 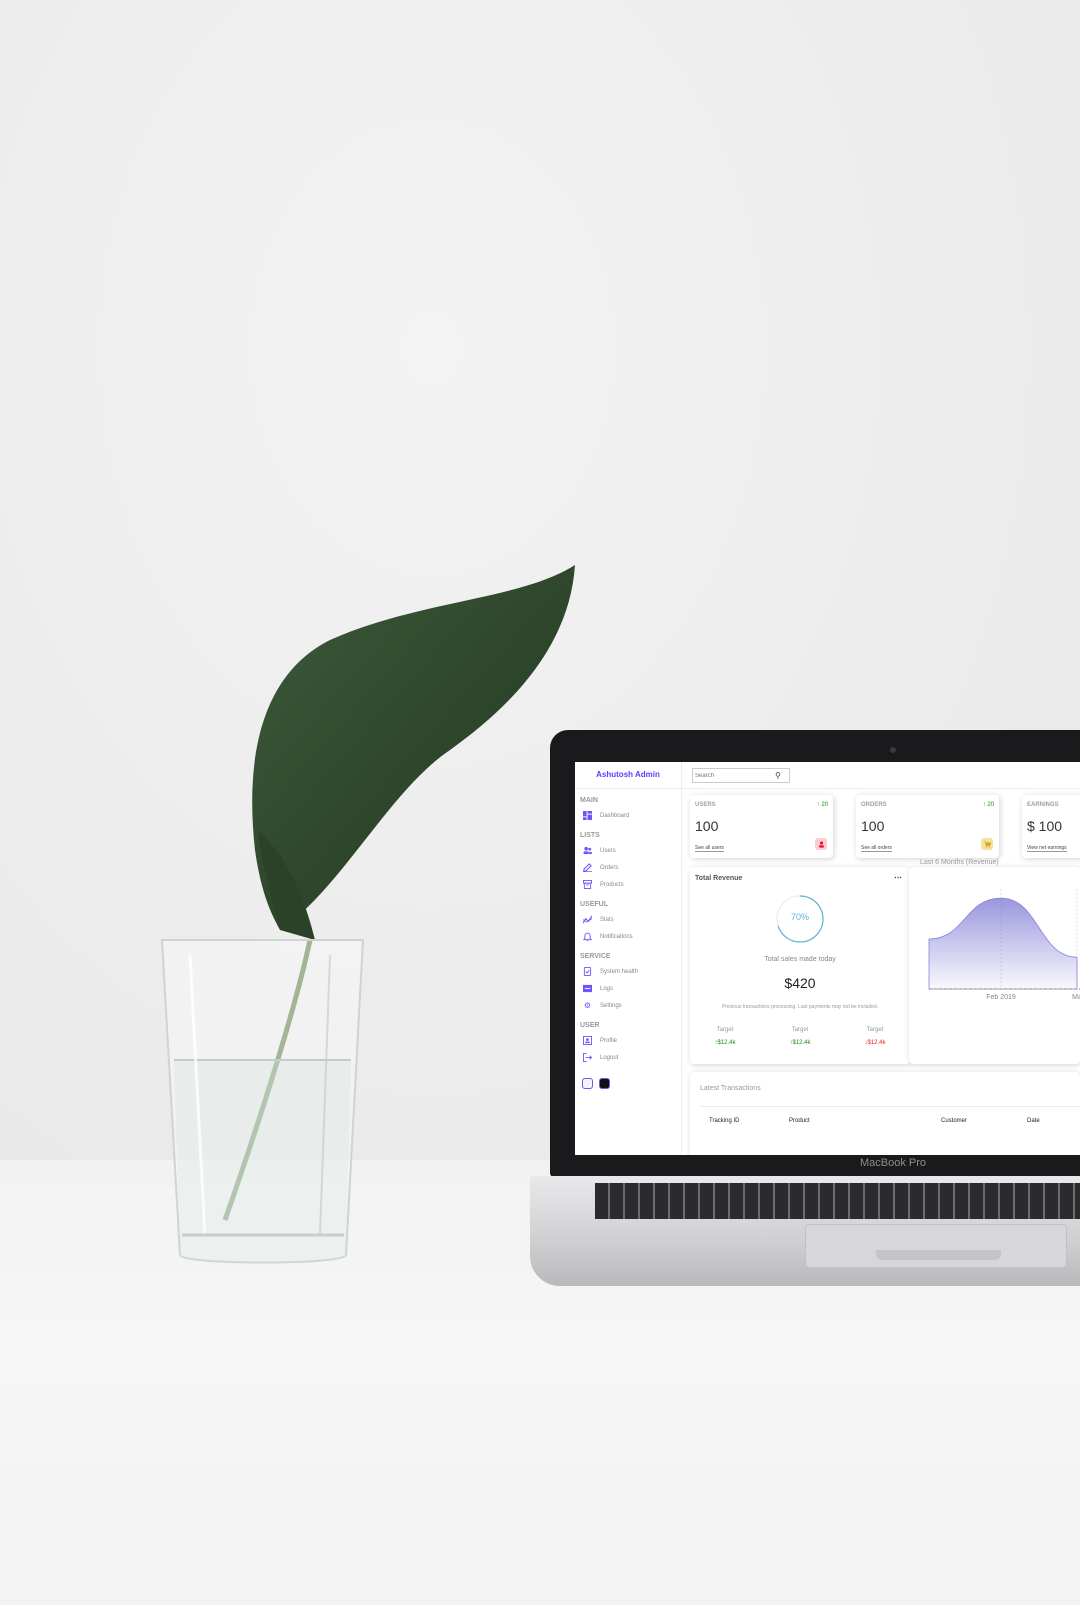 I want to click on logs-icon, so click(x=587, y=988).